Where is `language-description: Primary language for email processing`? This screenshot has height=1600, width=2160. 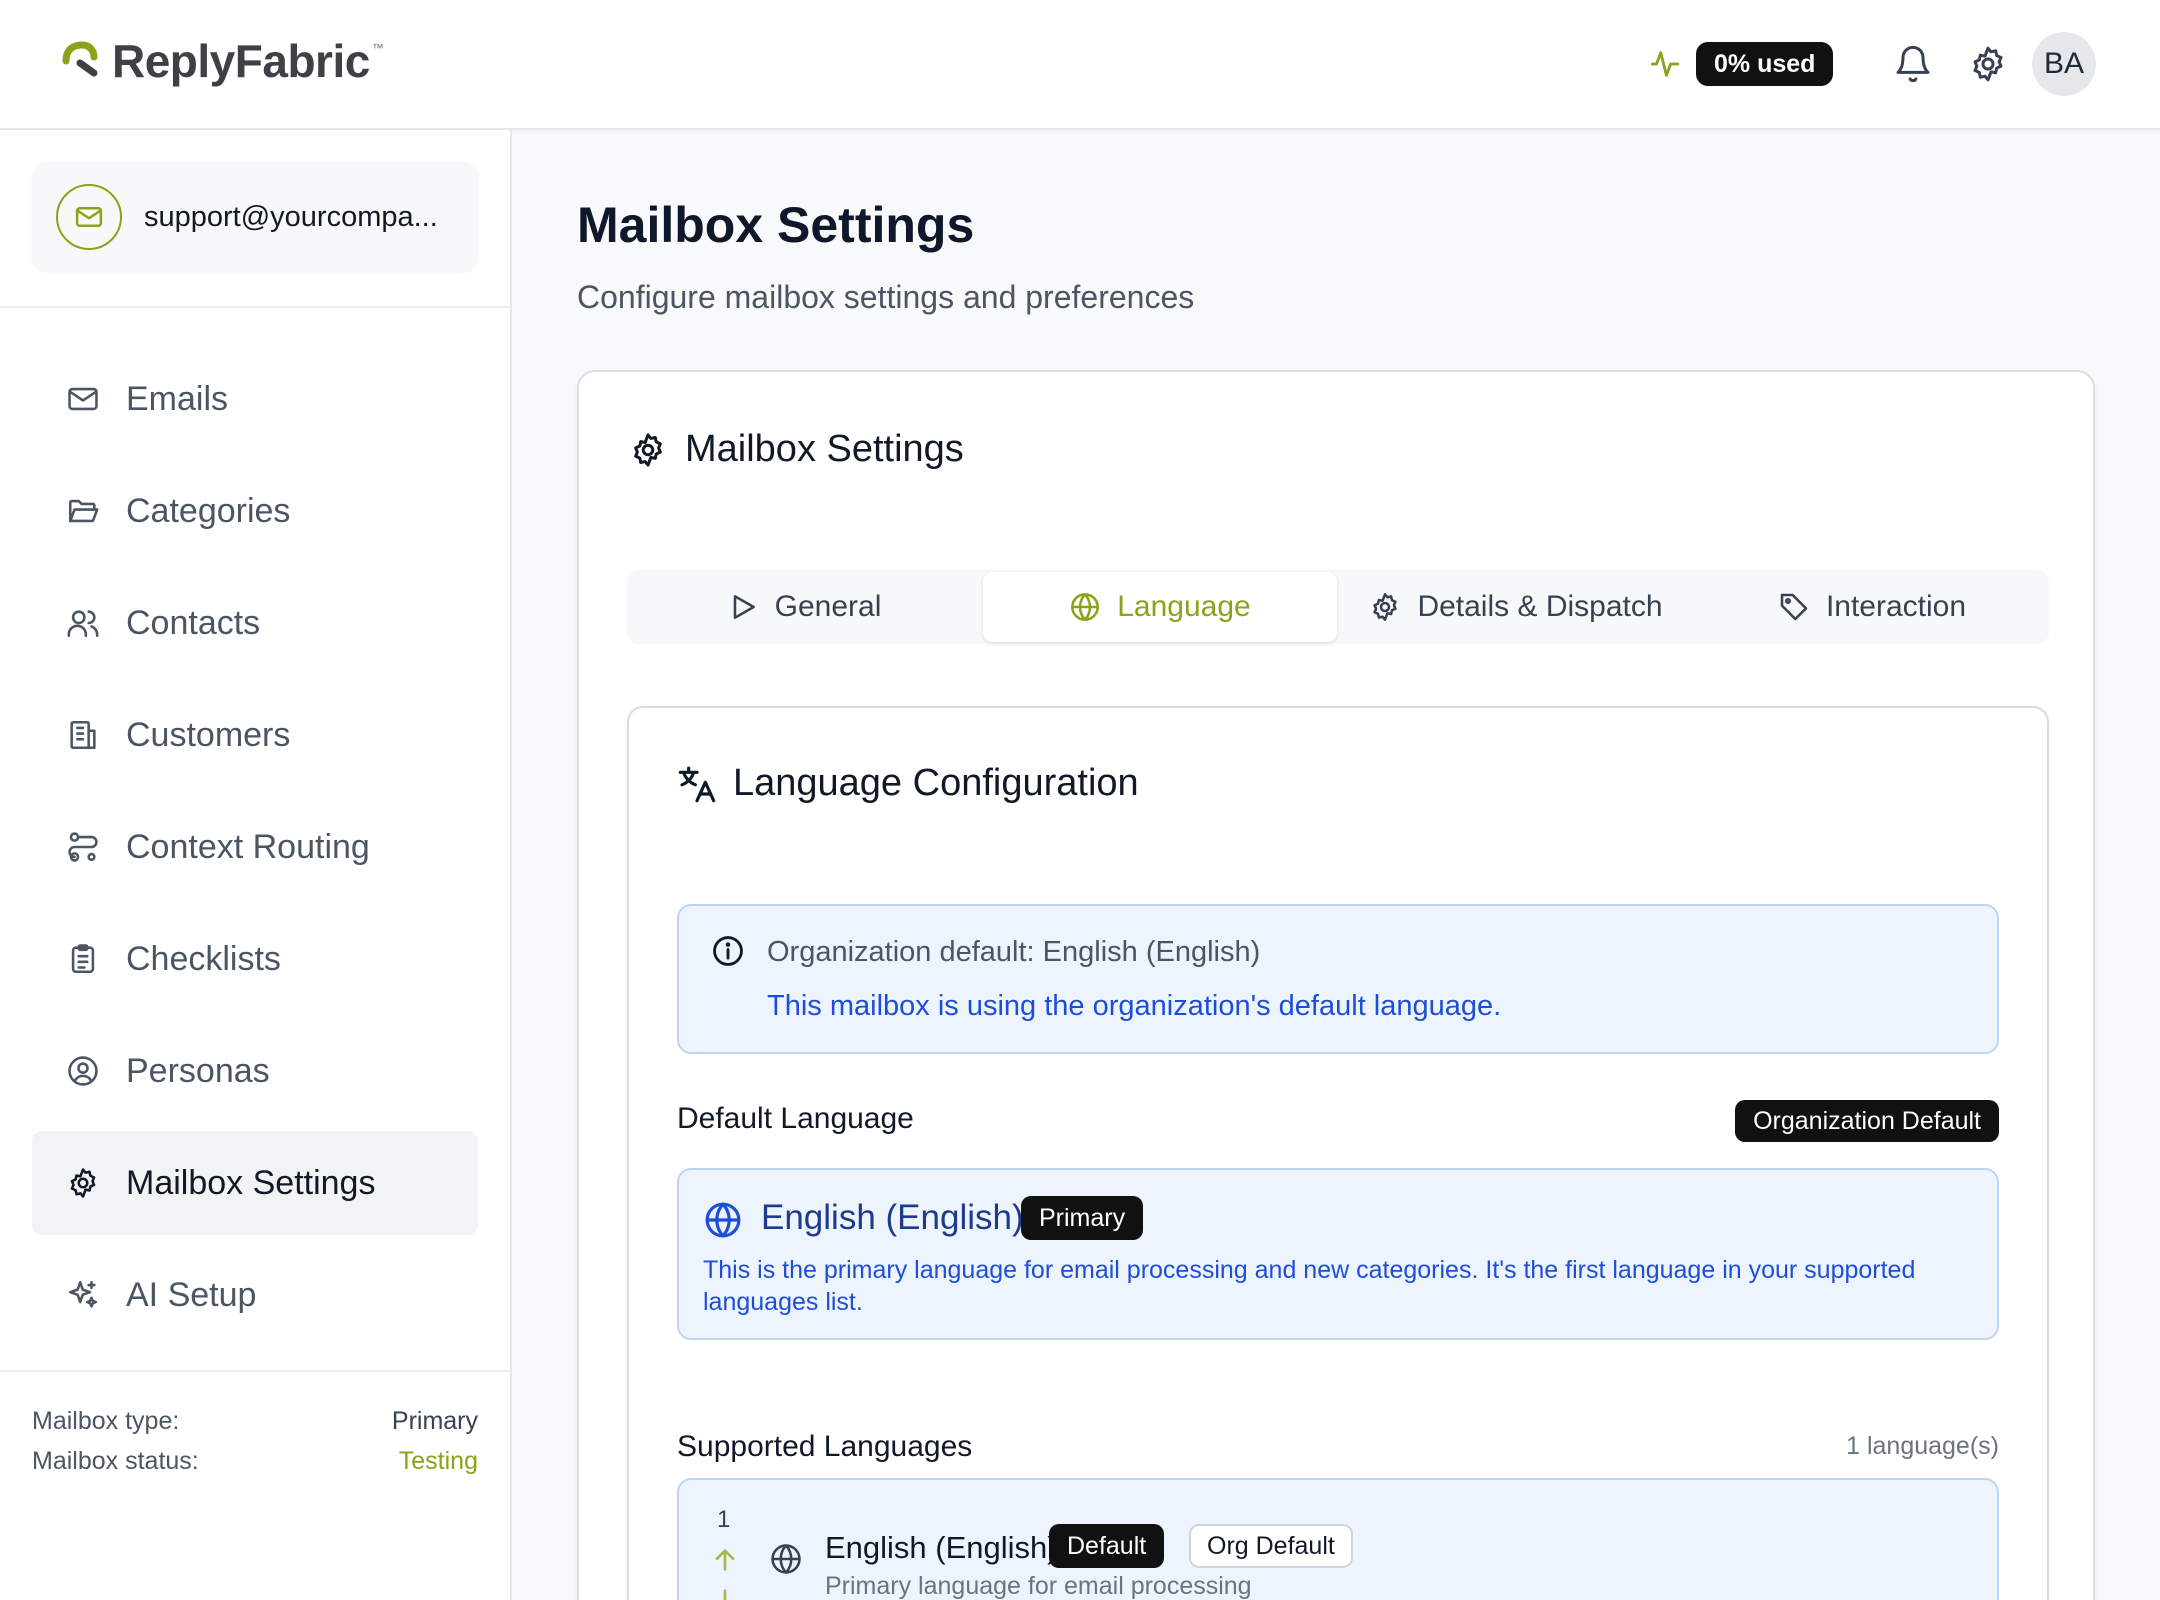 language-description: Primary language for email processing is located at coordinates (1038, 1586).